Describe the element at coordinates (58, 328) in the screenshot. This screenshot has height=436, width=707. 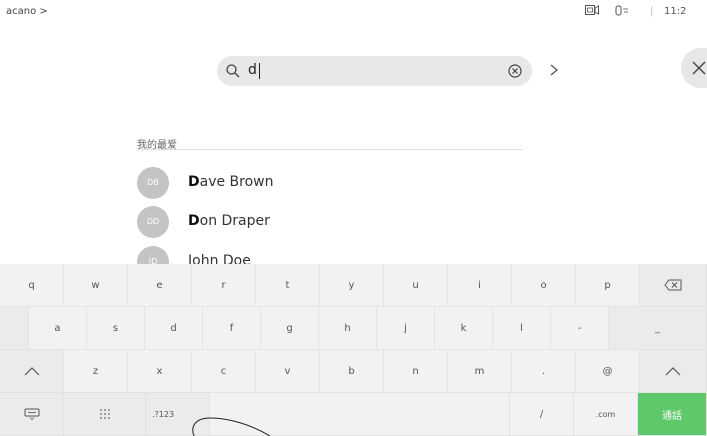
I see `key-a: a` at that location.